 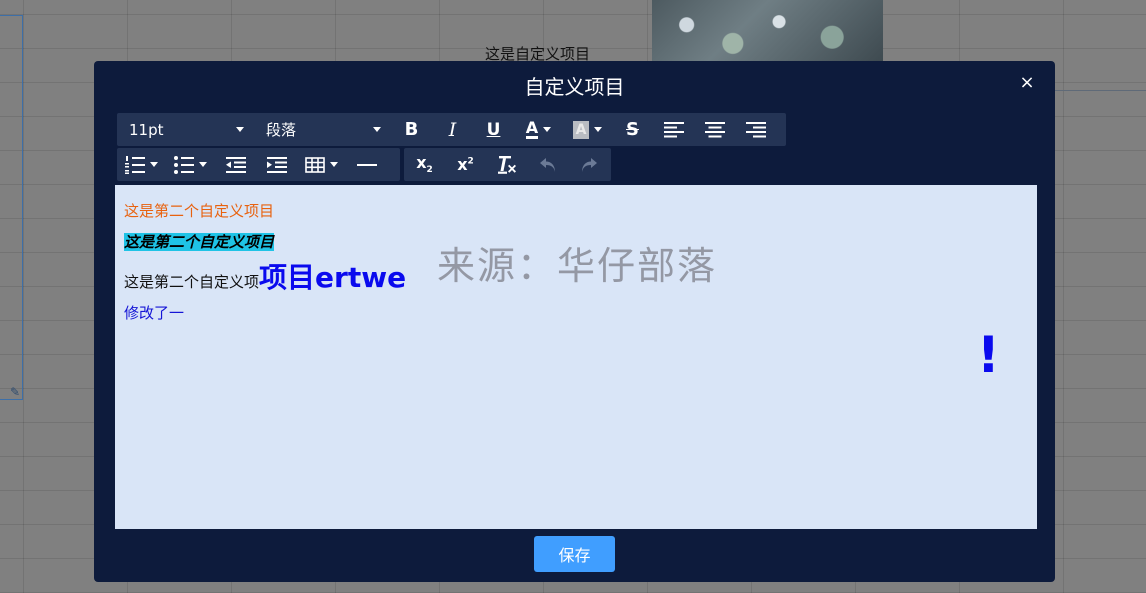 What do you see at coordinates (576, 280) in the screenshot?
I see `editor-line-mixed: 这是第二个自定义项项目ertwe` at bounding box center [576, 280].